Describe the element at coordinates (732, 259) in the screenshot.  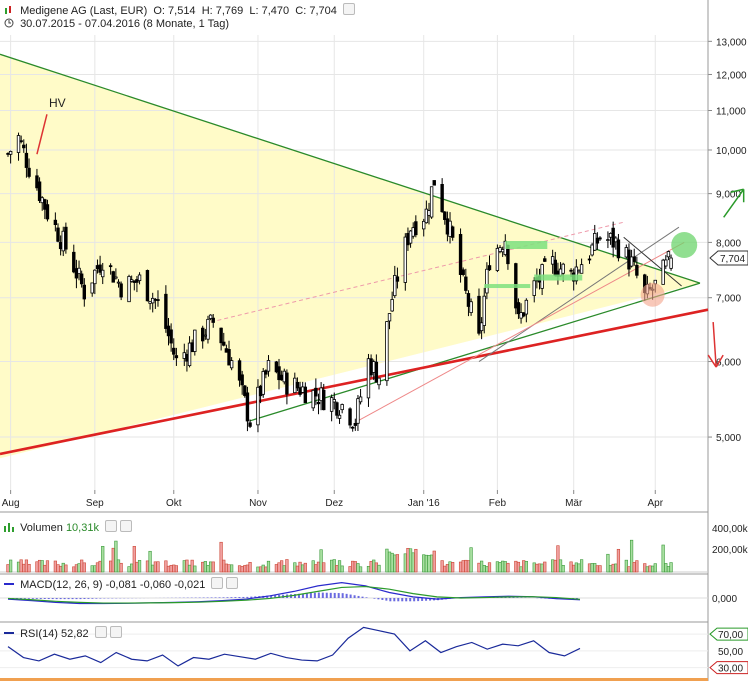
I see `last-price-label: 7,704` at that location.